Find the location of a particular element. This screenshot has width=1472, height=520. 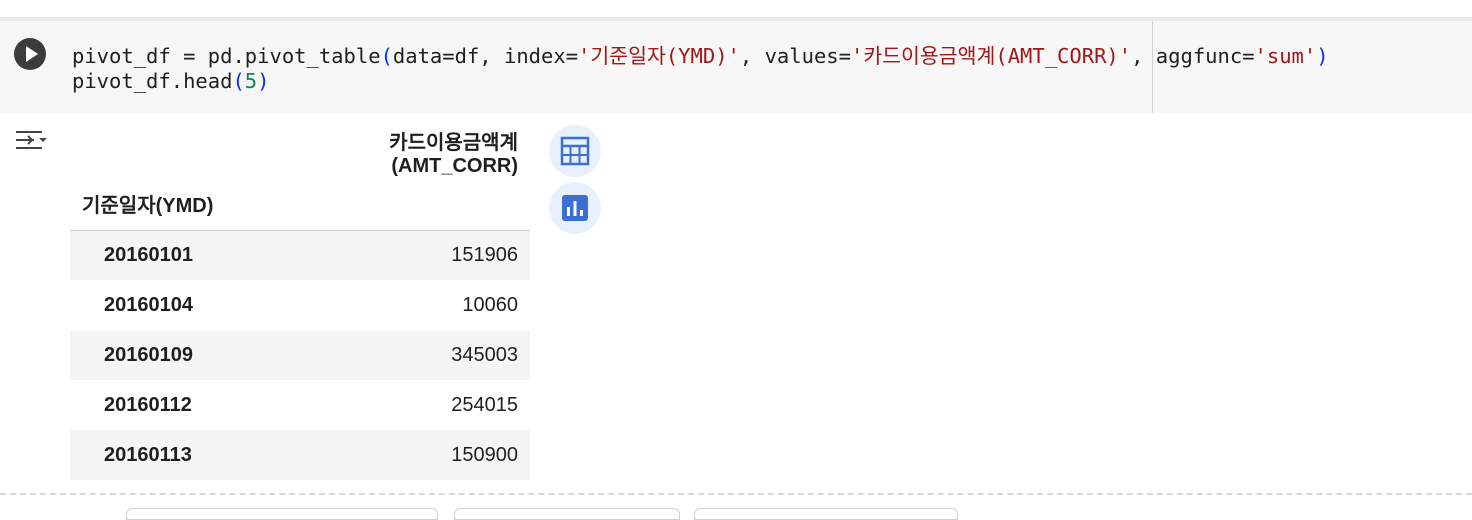

row-value: 150900 is located at coordinates (484, 454).